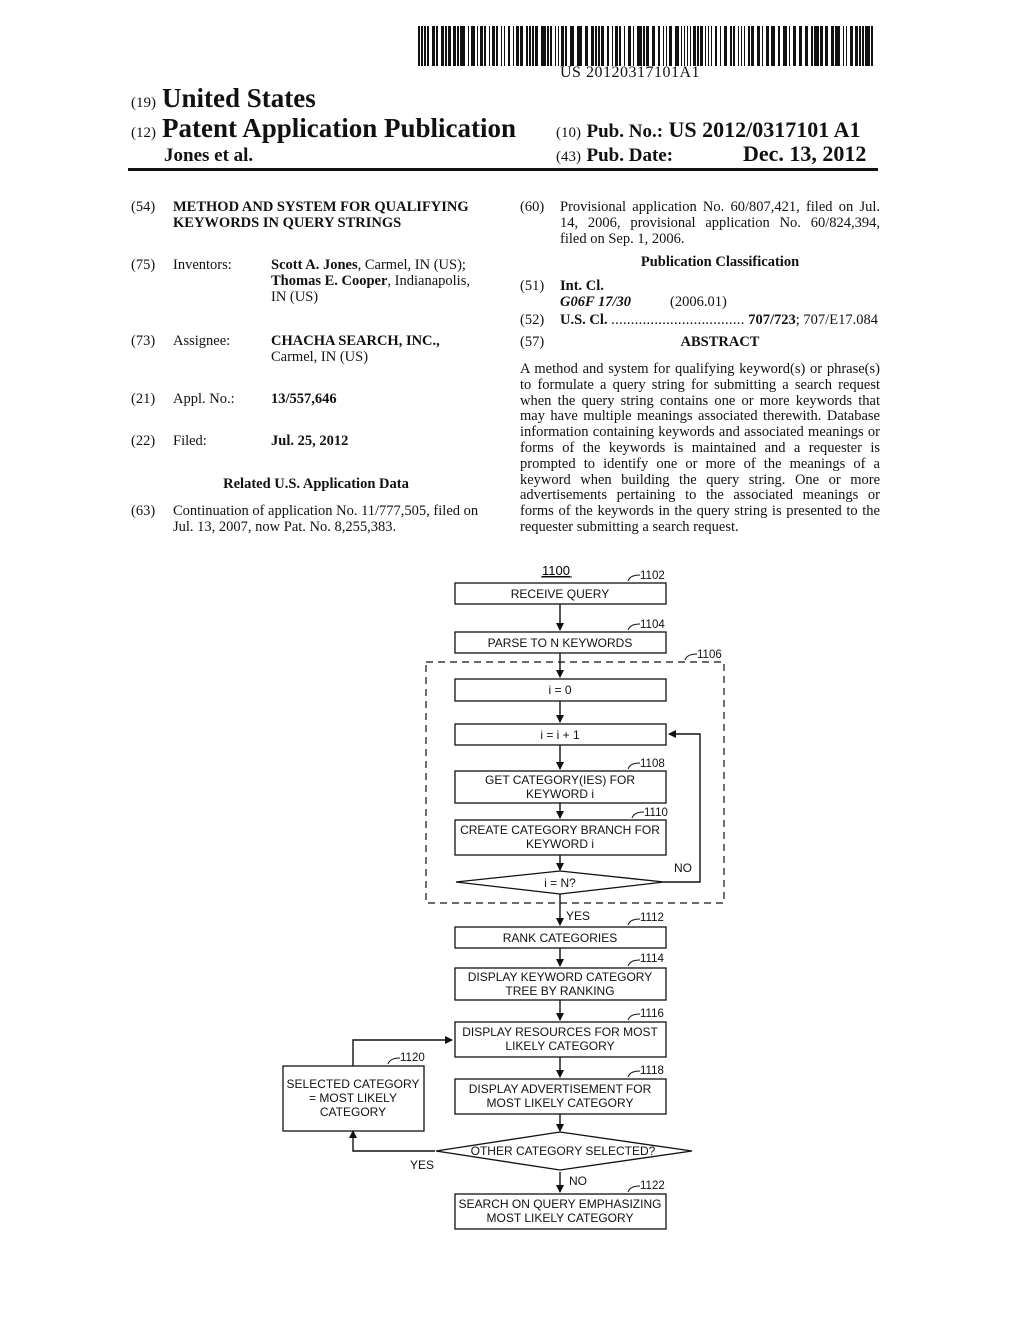 The image size is (1024, 1320). Describe the element at coordinates (560, 1204) in the screenshot. I see `node-1122-label-1: SEARCH ON QUERY EMPHASIZING` at that location.